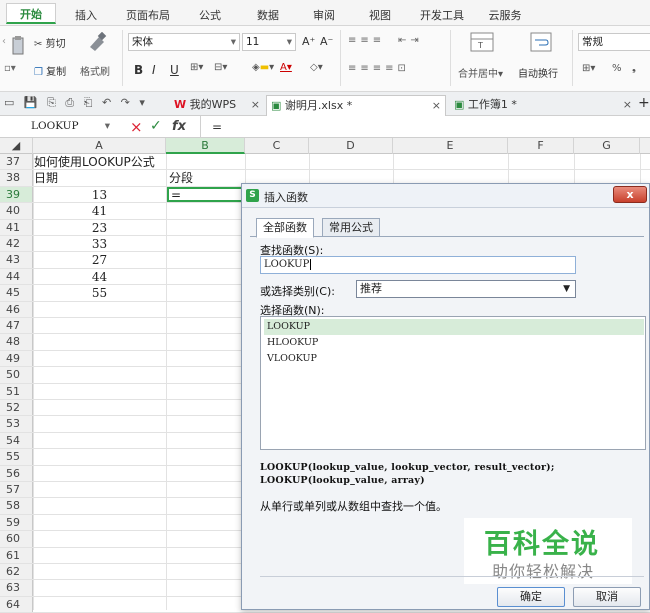 The width and height of the screenshot is (650, 613). Describe the element at coordinates (614, 42) in the screenshot. I see `number-format-select: 常规` at that location.